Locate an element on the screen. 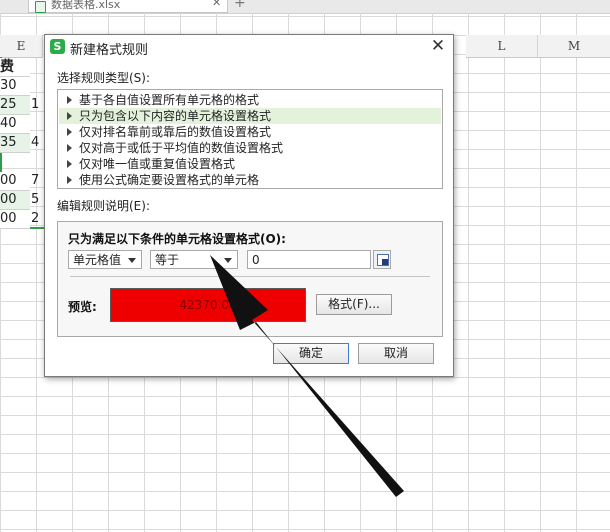 The image size is (610, 532). annotation-arrow-icon is located at coordinates (307, 376).